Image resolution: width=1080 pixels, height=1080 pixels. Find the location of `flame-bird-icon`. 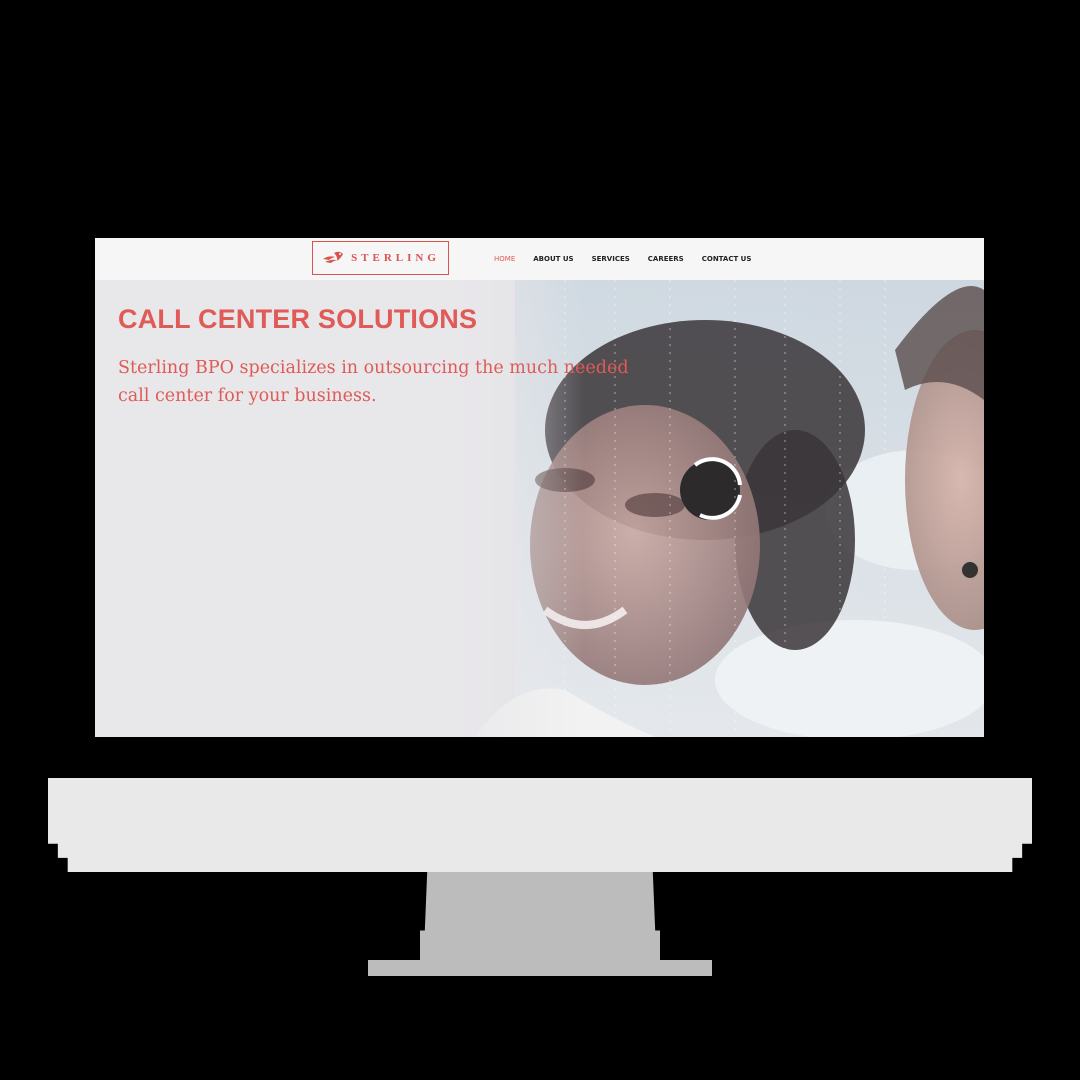

flame-bird-icon is located at coordinates (333, 257).